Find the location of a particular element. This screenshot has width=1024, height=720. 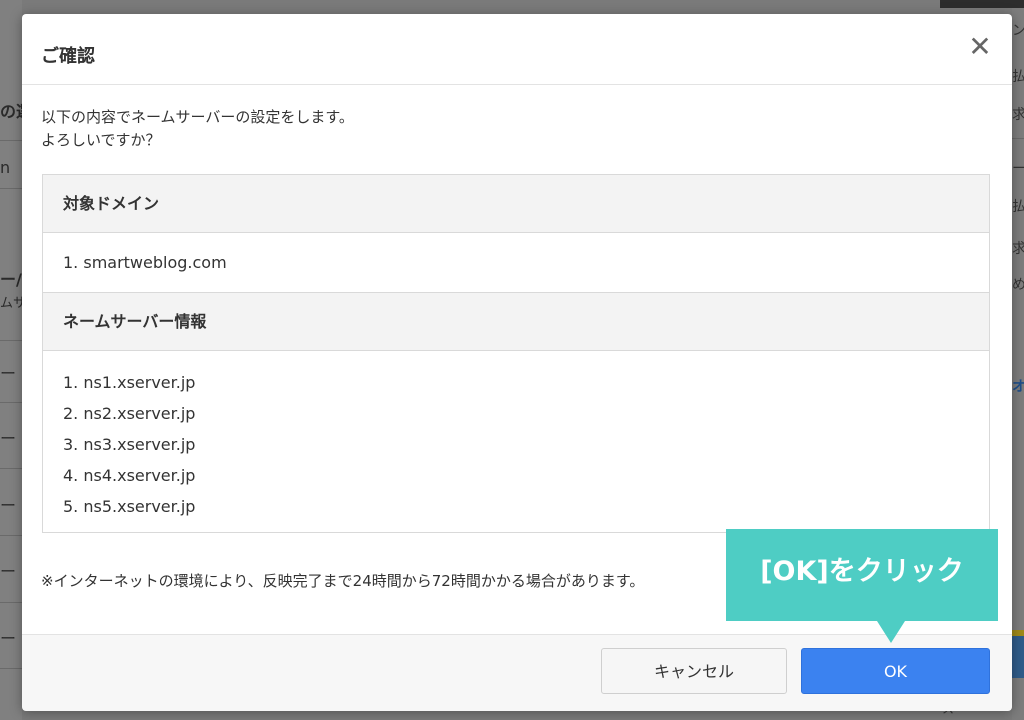

nameserver-item: 1. ns1.xserver.jp is located at coordinates (129, 382).